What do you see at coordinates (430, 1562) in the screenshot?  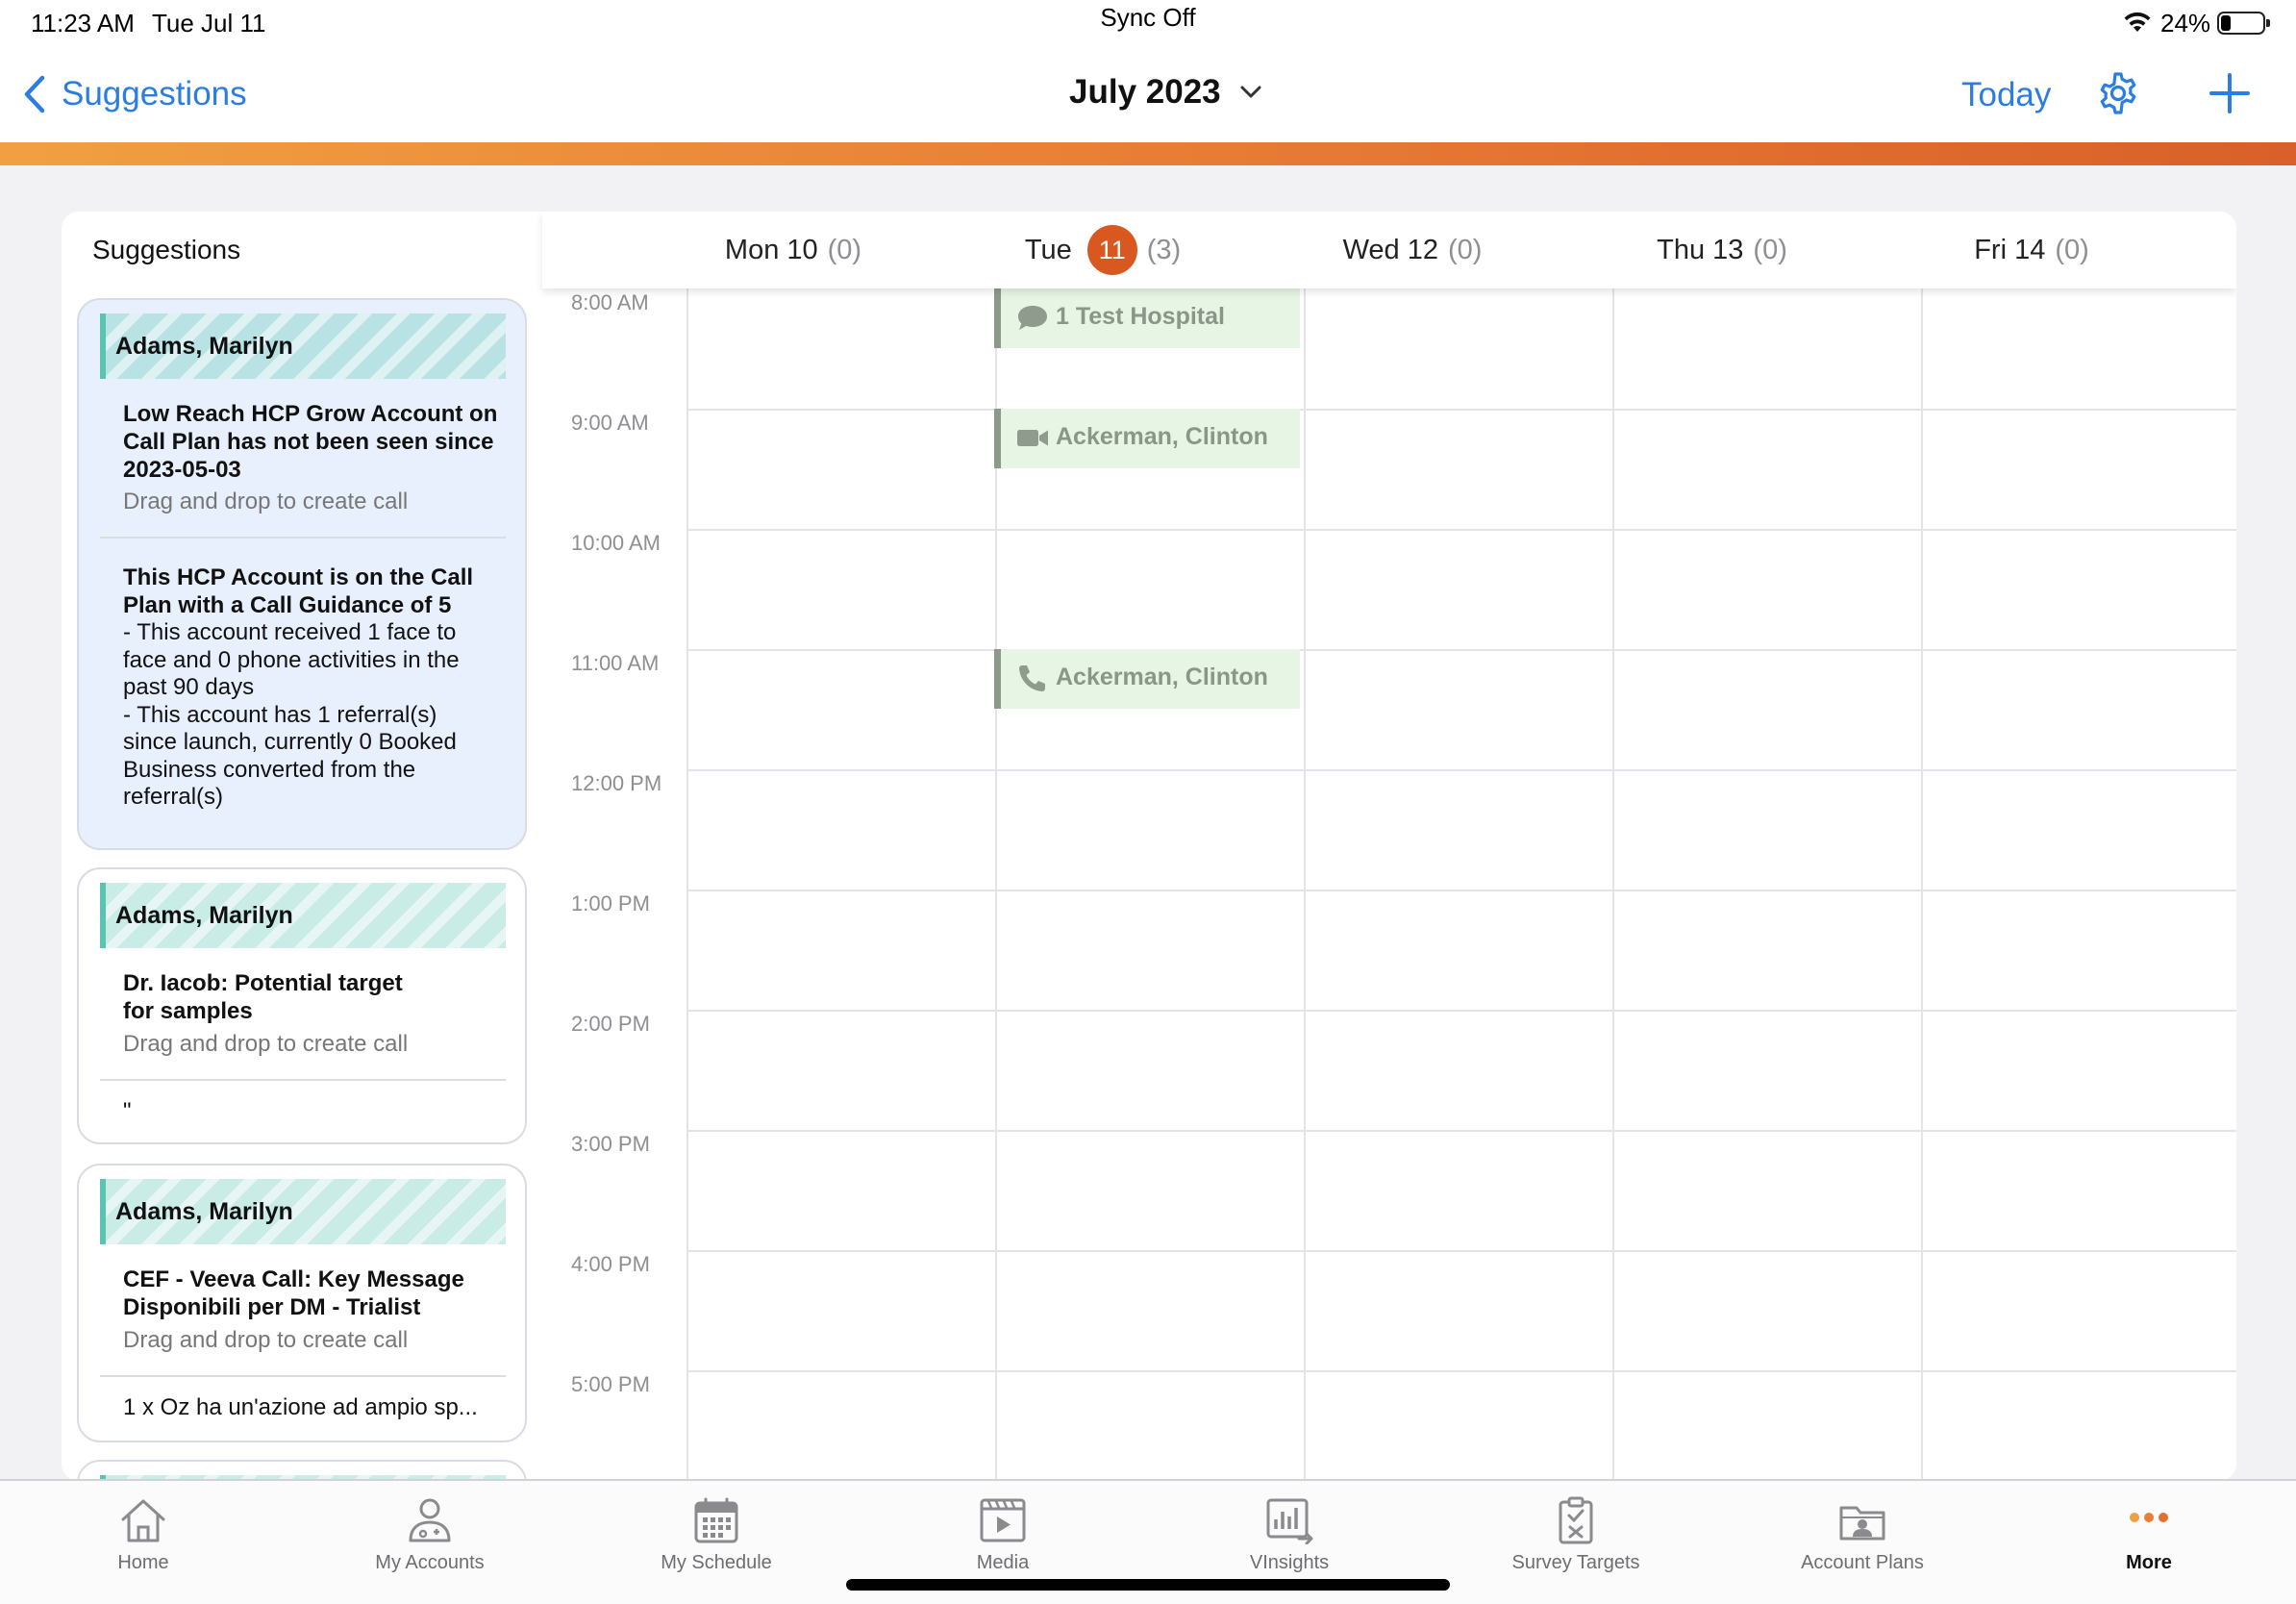 I see `tab-label: My Accounts` at bounding box center [430, 1562].